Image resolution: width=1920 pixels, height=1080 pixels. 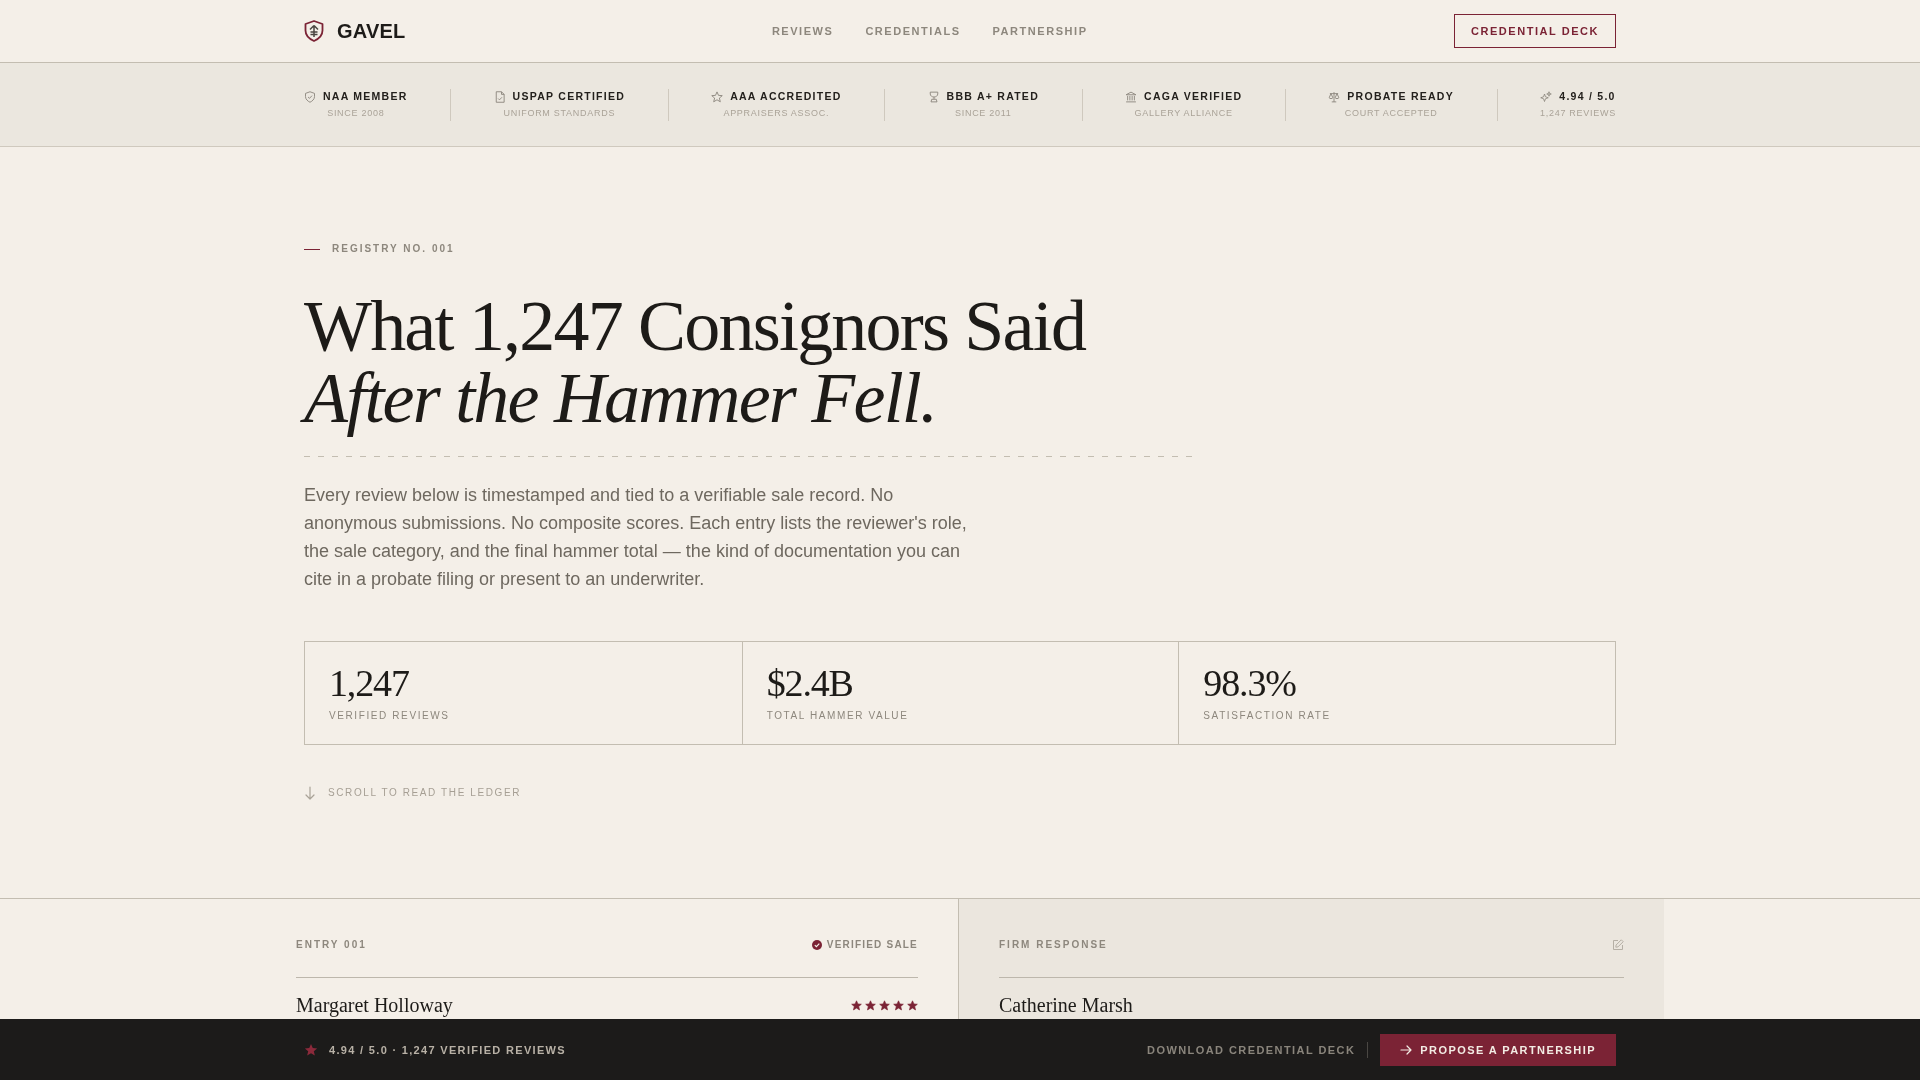 I want to click on registry-label: REGISTRY NO. 001, so click(x=393, y=249).